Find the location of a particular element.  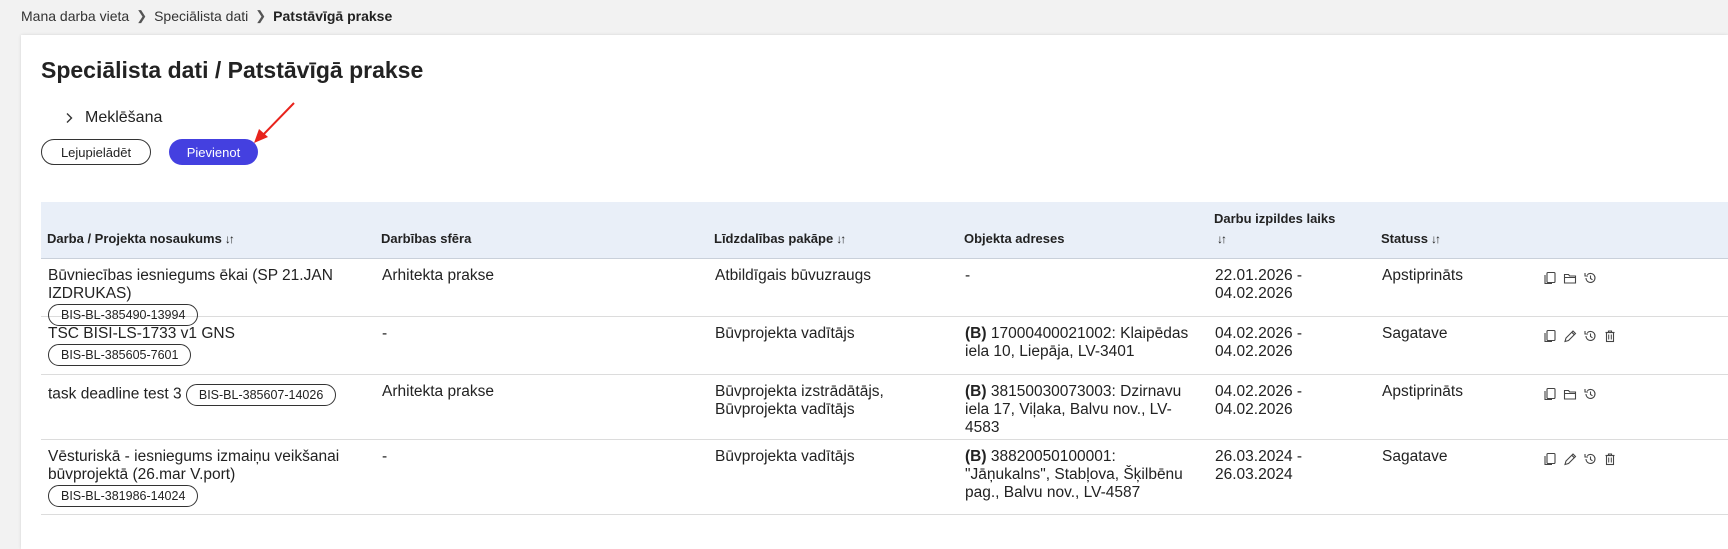

column-header-address: Objekta adreses is located at coordinates (1014, 238).